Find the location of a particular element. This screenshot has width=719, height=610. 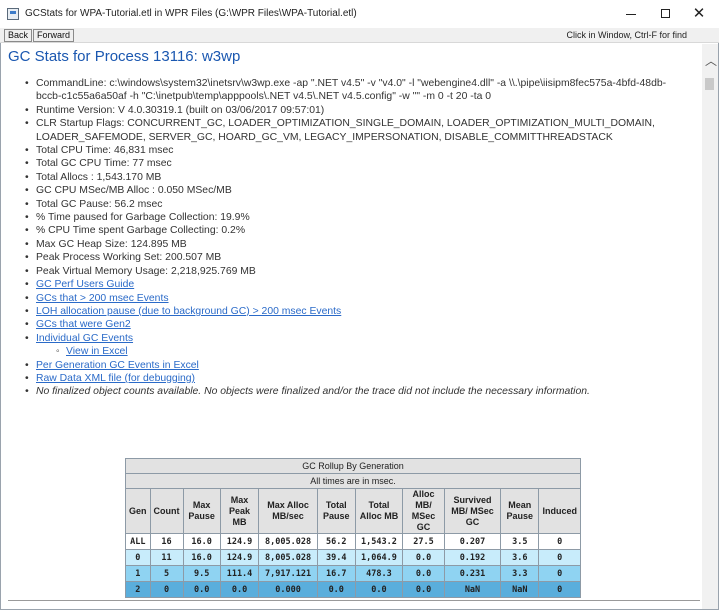

table-cell: 16.7 is located at coordinates (336, 573).